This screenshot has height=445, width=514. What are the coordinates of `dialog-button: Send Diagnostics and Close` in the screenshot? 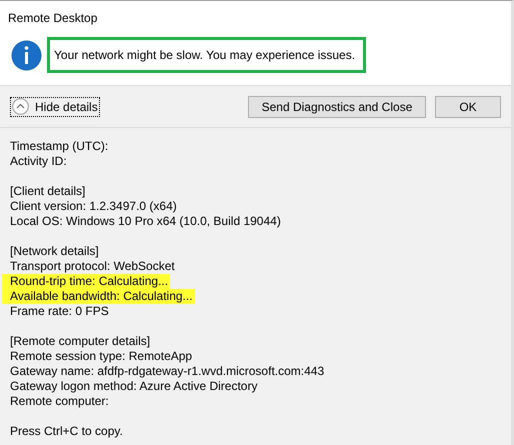 It's located at (337, 107).